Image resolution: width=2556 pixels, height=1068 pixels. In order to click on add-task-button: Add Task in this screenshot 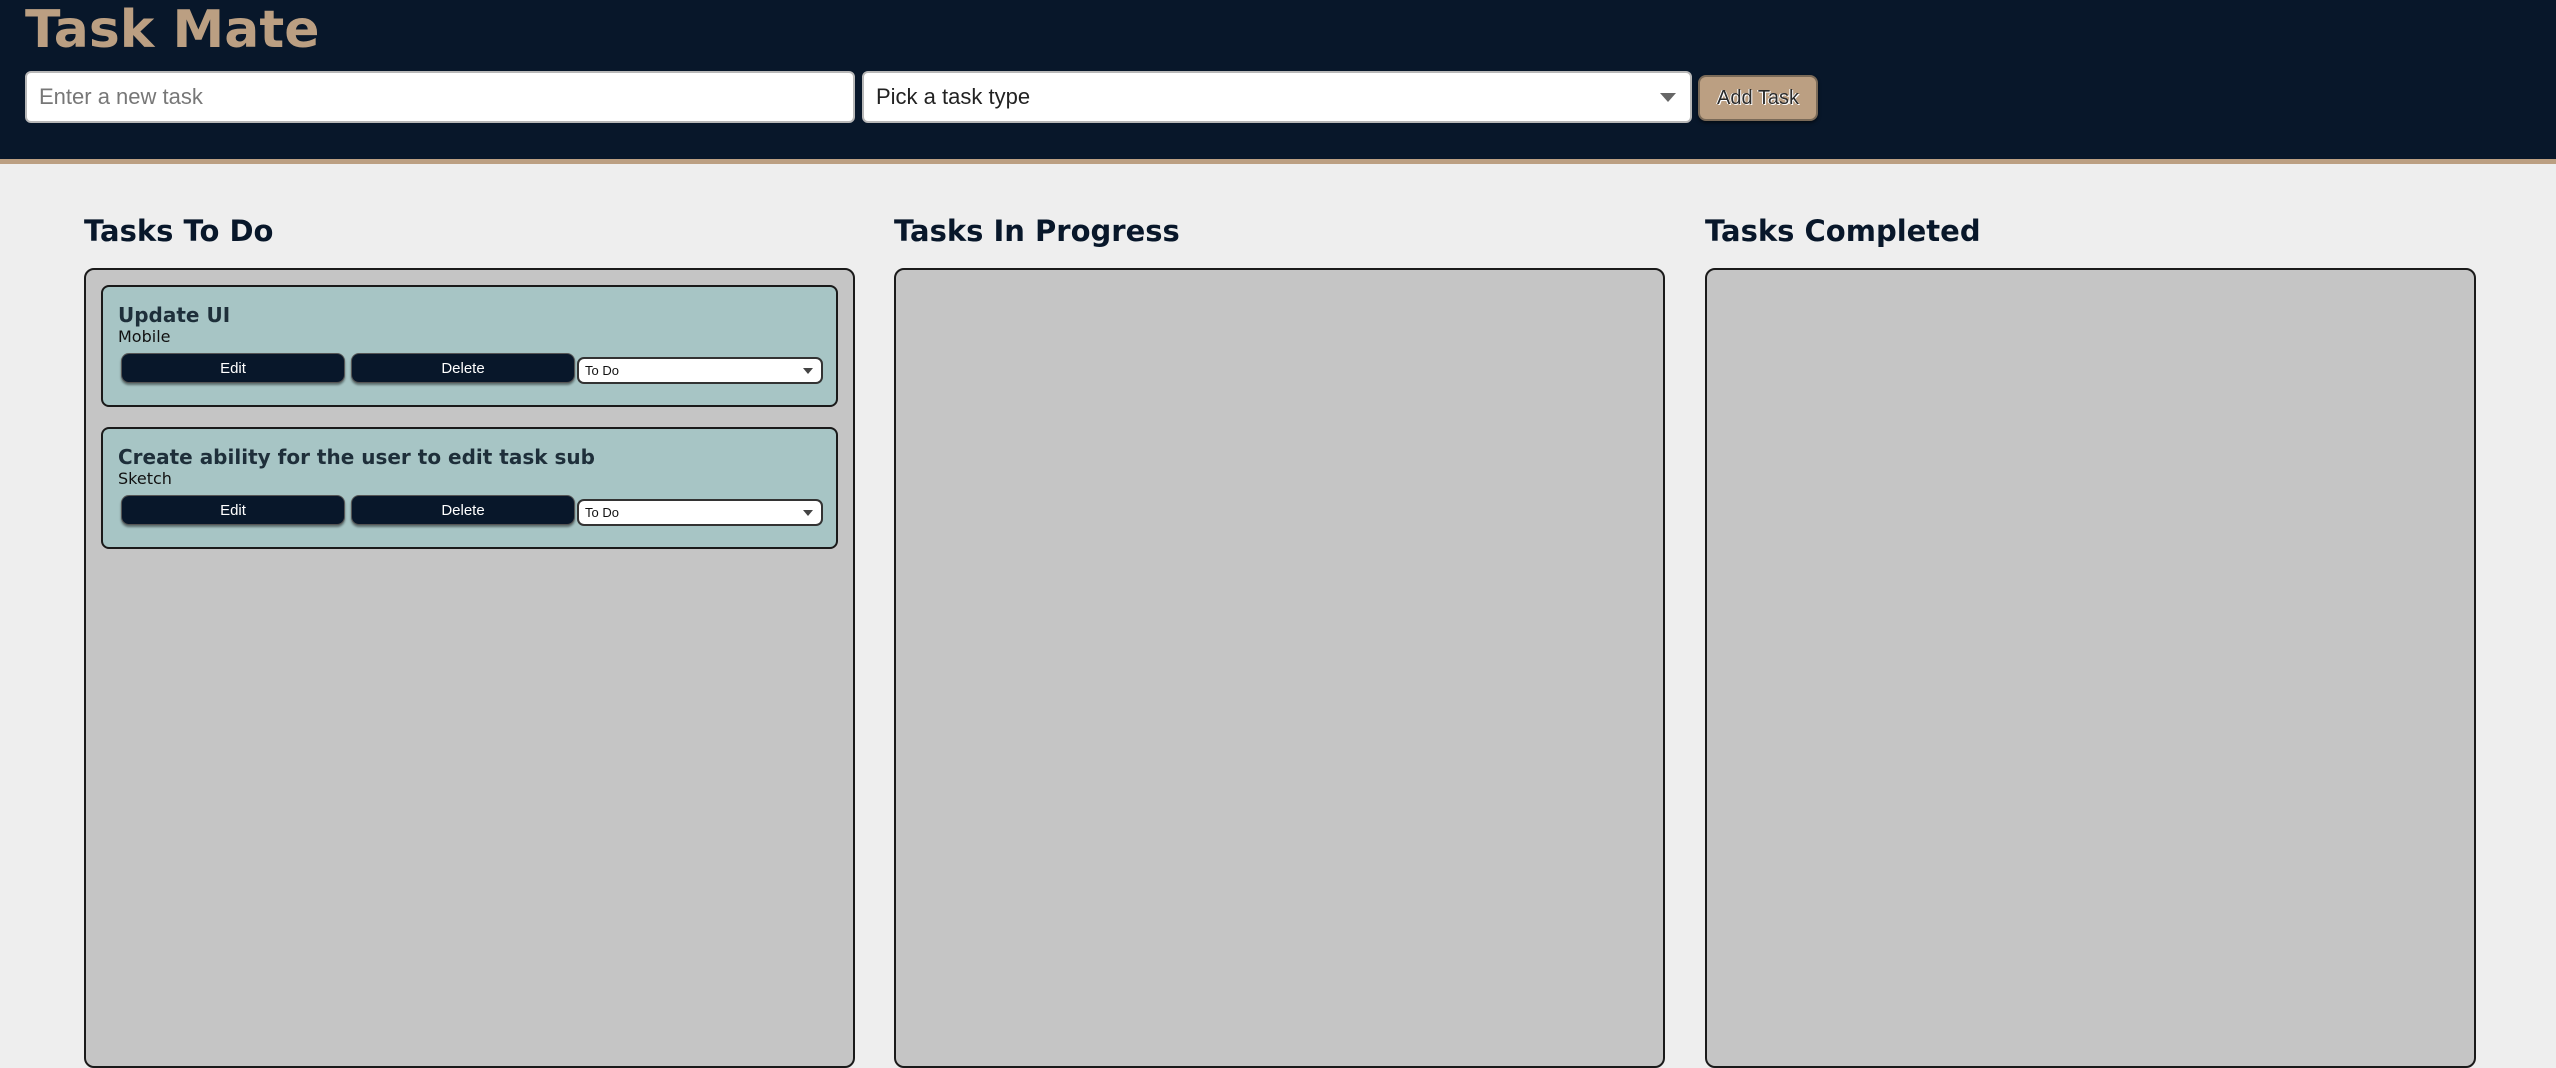, I will do `click(1758, 98)`.